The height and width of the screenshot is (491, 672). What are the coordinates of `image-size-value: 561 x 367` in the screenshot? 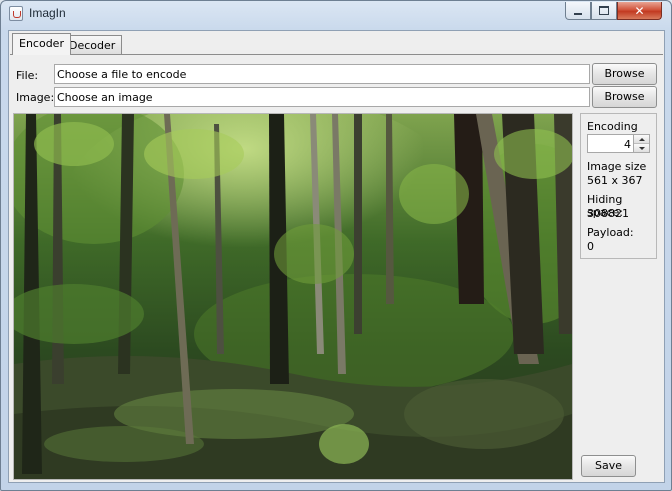 It's located at (615, 180).